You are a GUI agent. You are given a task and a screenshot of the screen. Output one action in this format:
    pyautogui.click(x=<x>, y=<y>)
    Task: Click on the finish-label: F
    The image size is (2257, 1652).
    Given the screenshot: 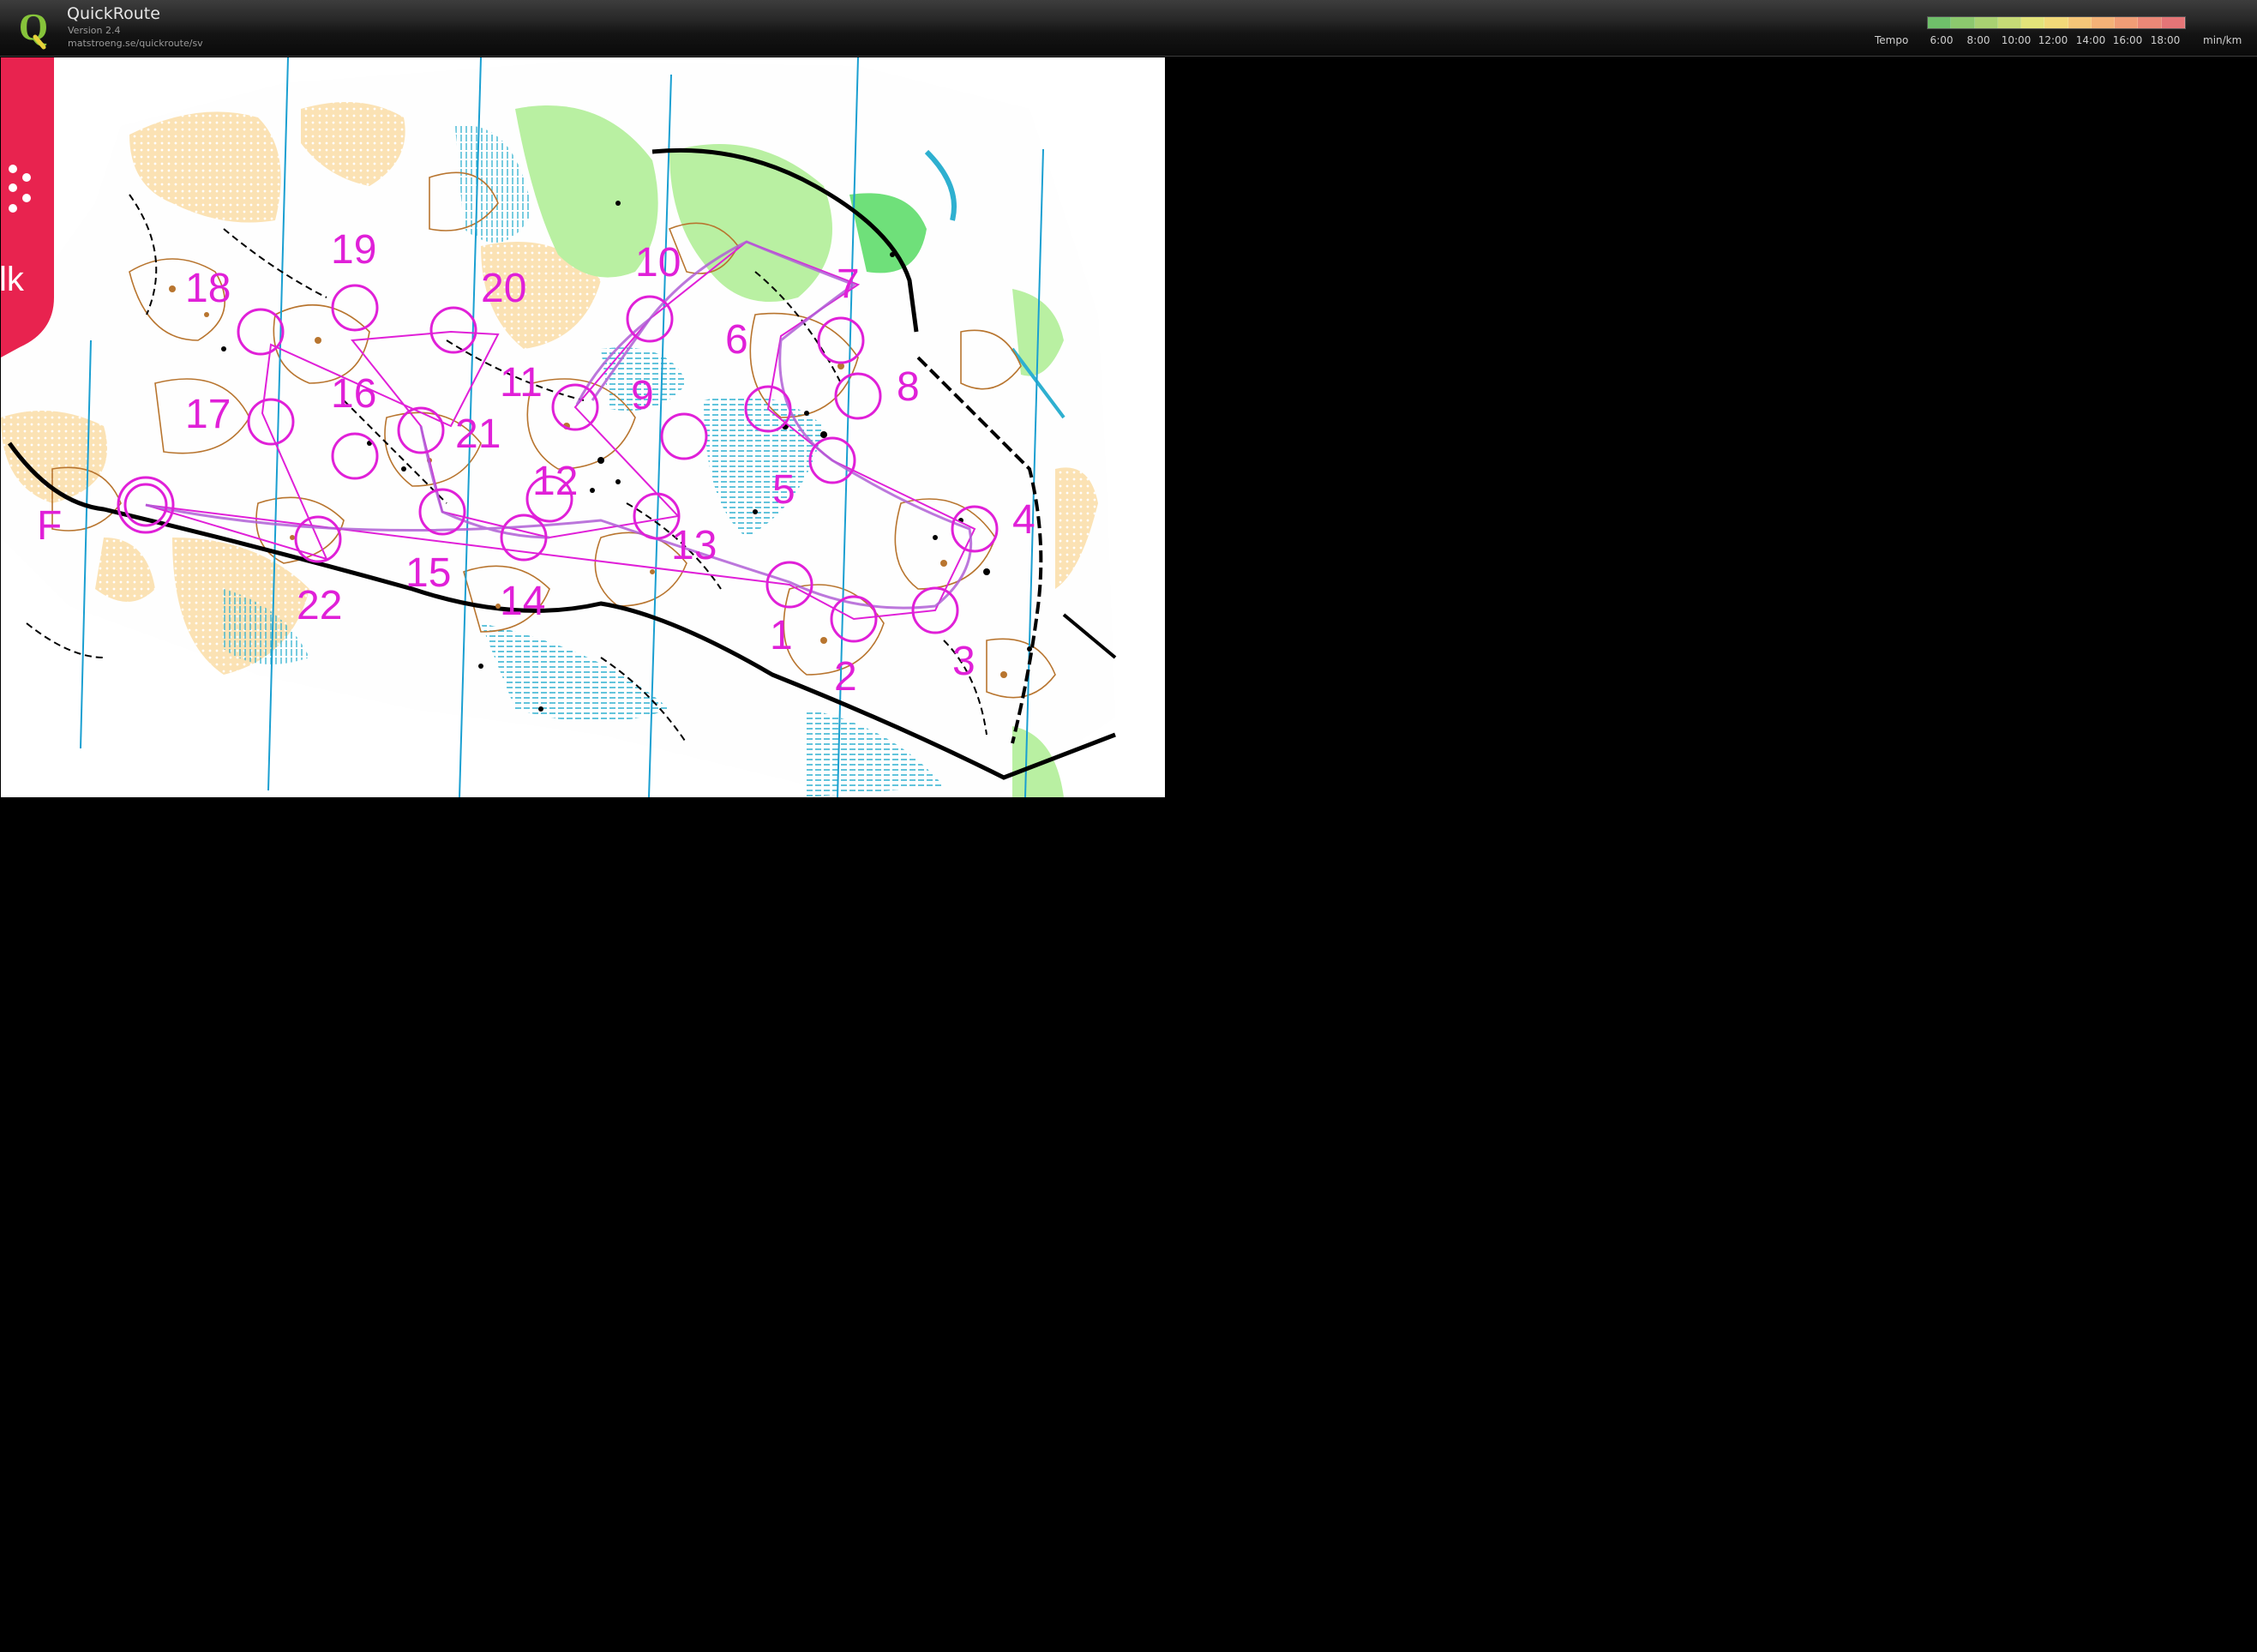 What is the action you would take?
    pyautogui.click(x=50, y=526)
    